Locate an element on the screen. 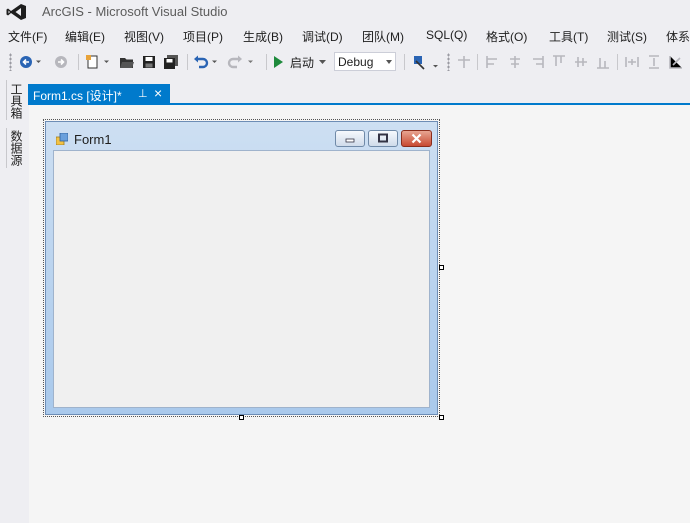 The width and height of the screenshot is (690, 523). make-same-width-button is located at coordinates (632, 62).